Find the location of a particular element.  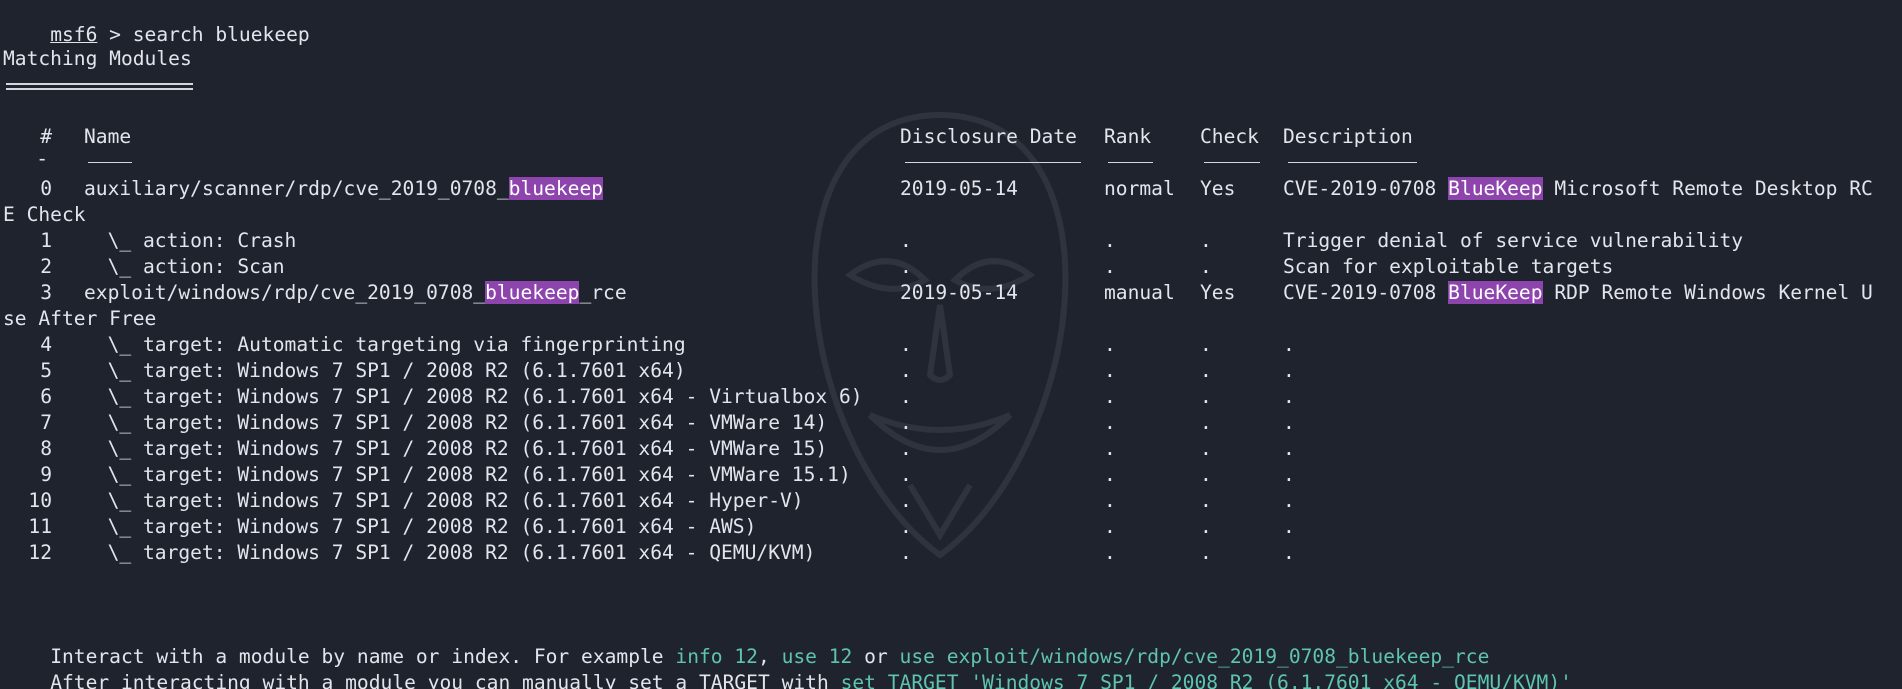

row-index: 3 is located at coordinates (46, 292).